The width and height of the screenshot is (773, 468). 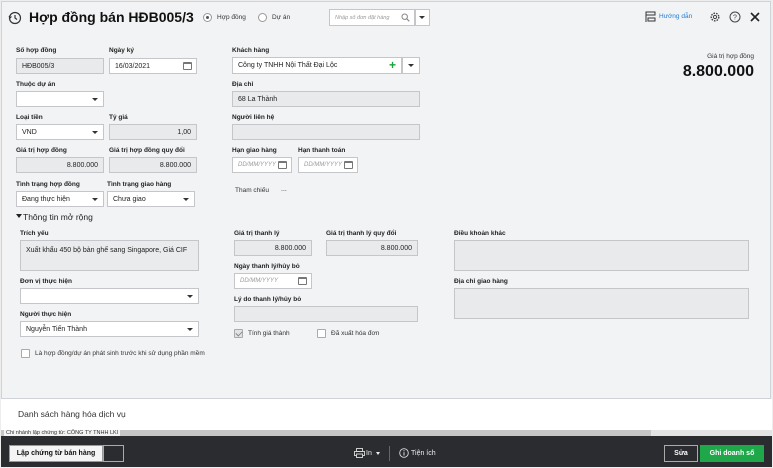 What do you see at coordinates (252, 190) in the screenshot?
I see `reference-link: Tham chiếu` at bounding box center [252, 190].